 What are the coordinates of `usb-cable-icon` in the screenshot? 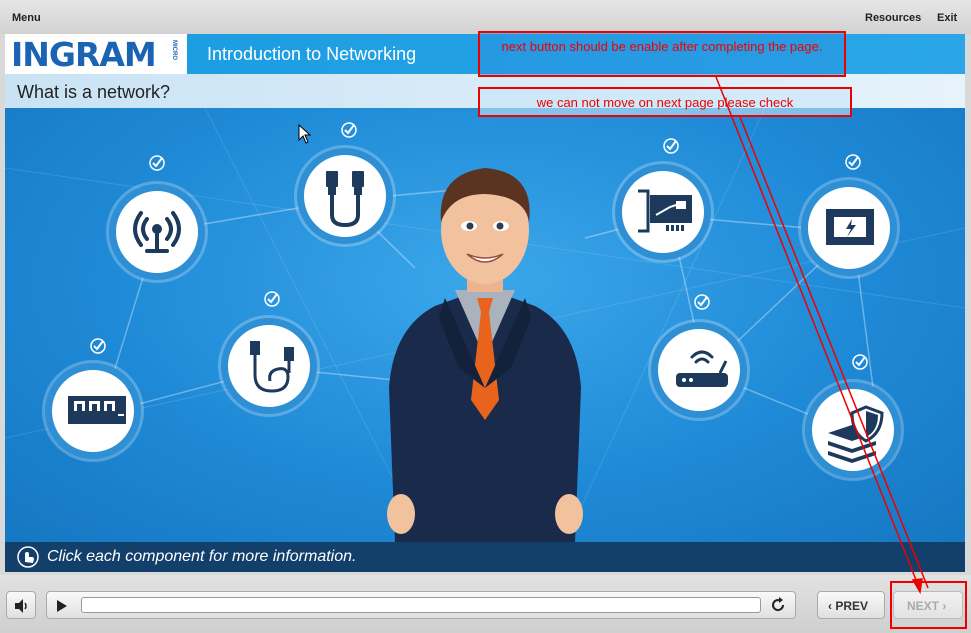 It's located at (272, 367).